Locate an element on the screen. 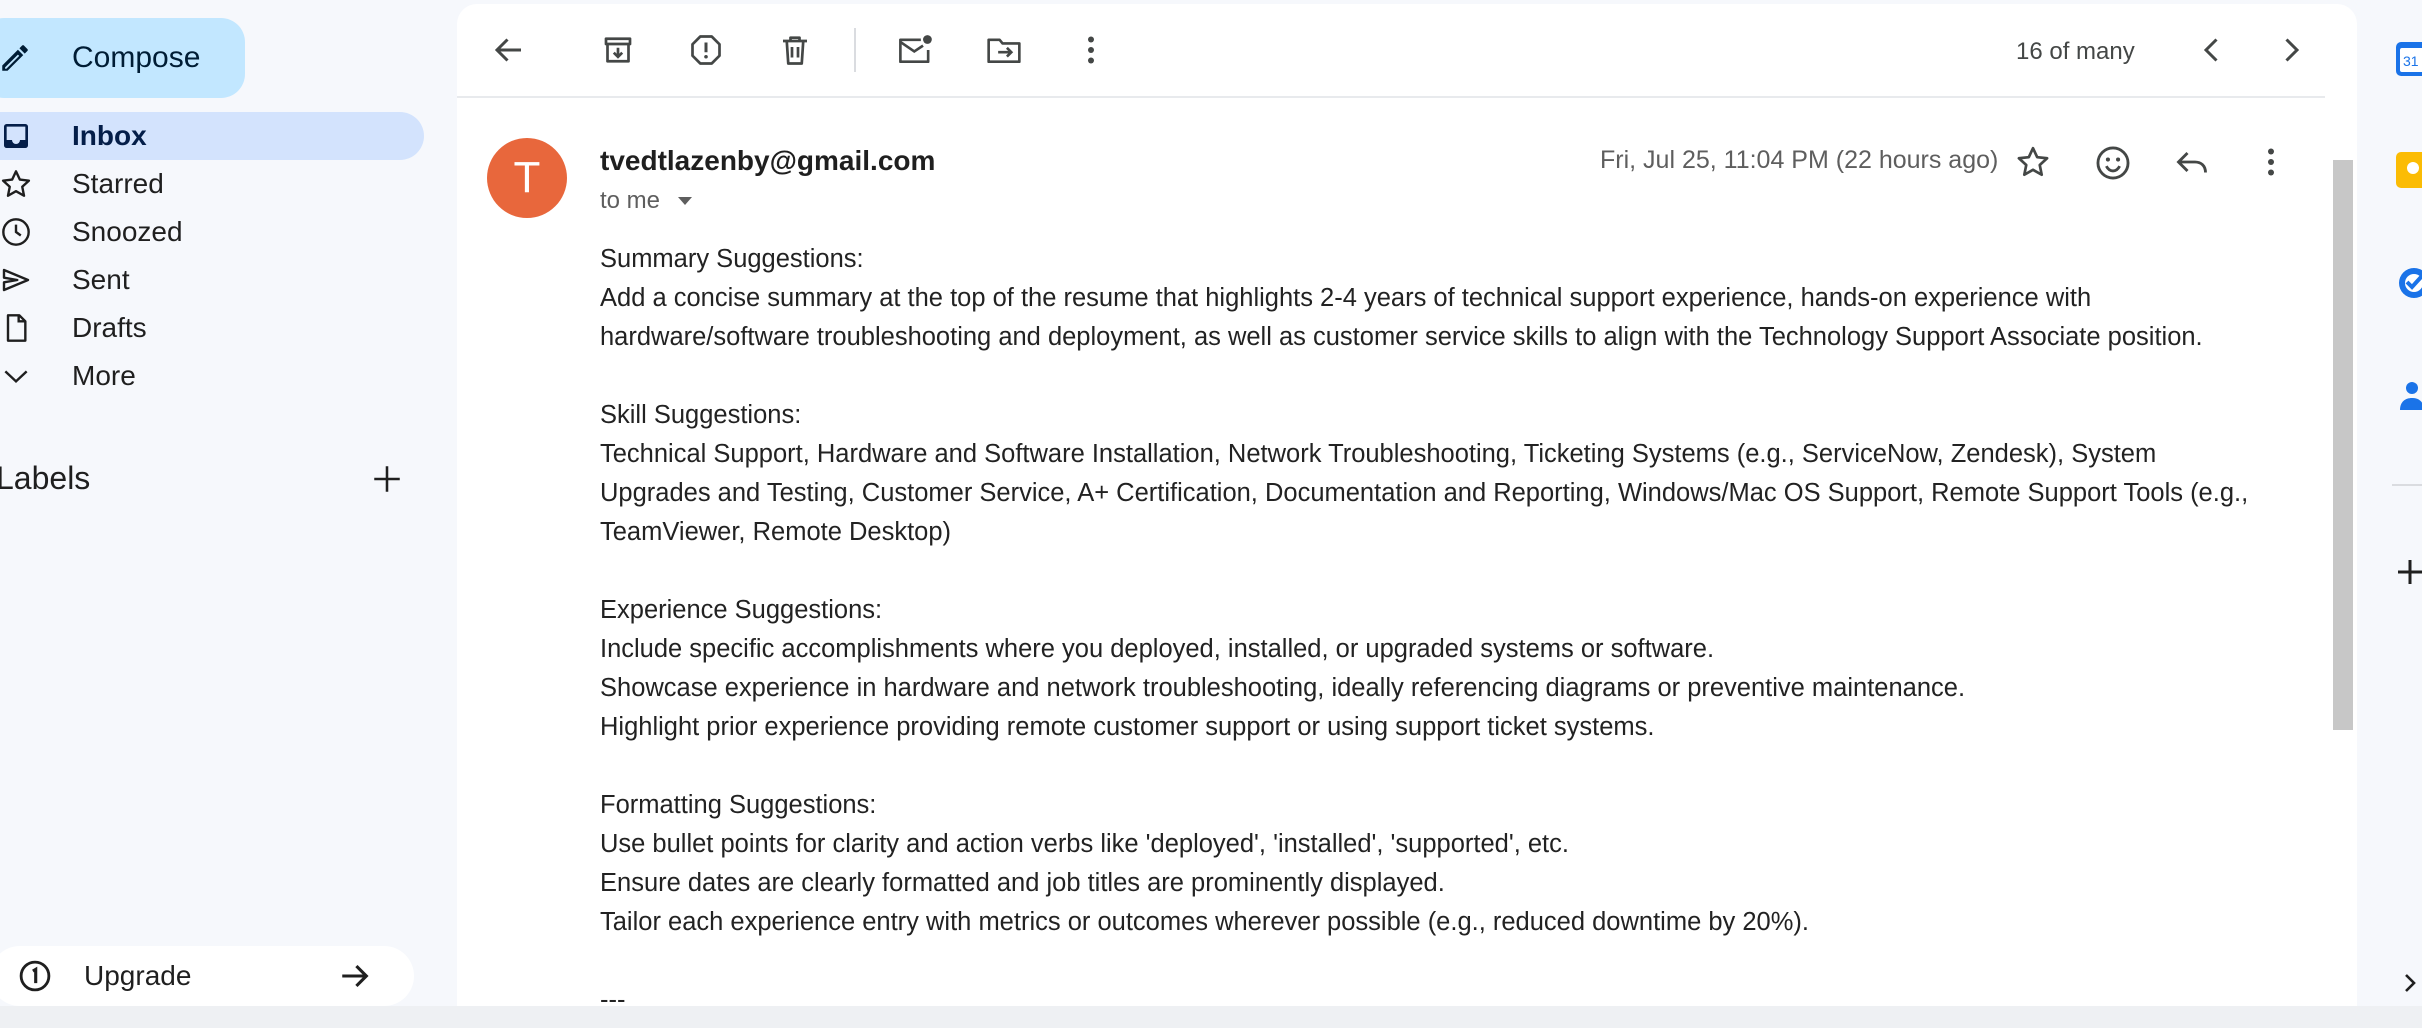 The image size is (2422, 1028). sidebar-nav: Inbox Starred Snoozed Sent Drafts More is located at coordinates (215, 256).